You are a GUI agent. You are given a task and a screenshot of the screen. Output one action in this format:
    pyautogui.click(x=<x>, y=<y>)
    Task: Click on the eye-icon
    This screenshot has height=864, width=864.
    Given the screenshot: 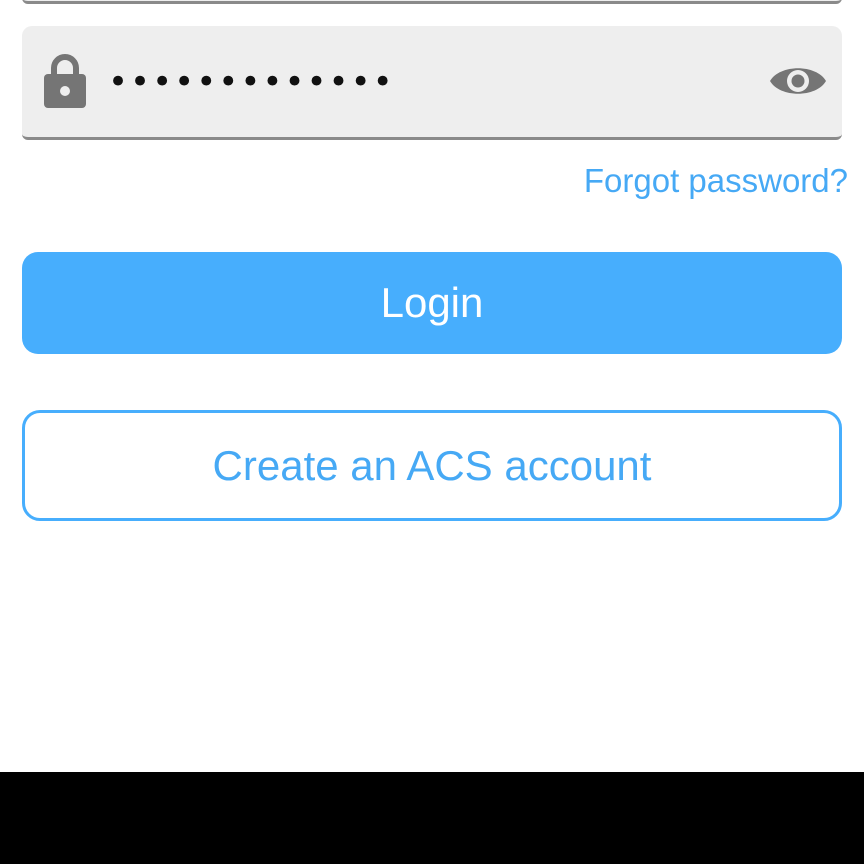 What is the action you would take?
    pyautogui.click(x=798, y=81)
    